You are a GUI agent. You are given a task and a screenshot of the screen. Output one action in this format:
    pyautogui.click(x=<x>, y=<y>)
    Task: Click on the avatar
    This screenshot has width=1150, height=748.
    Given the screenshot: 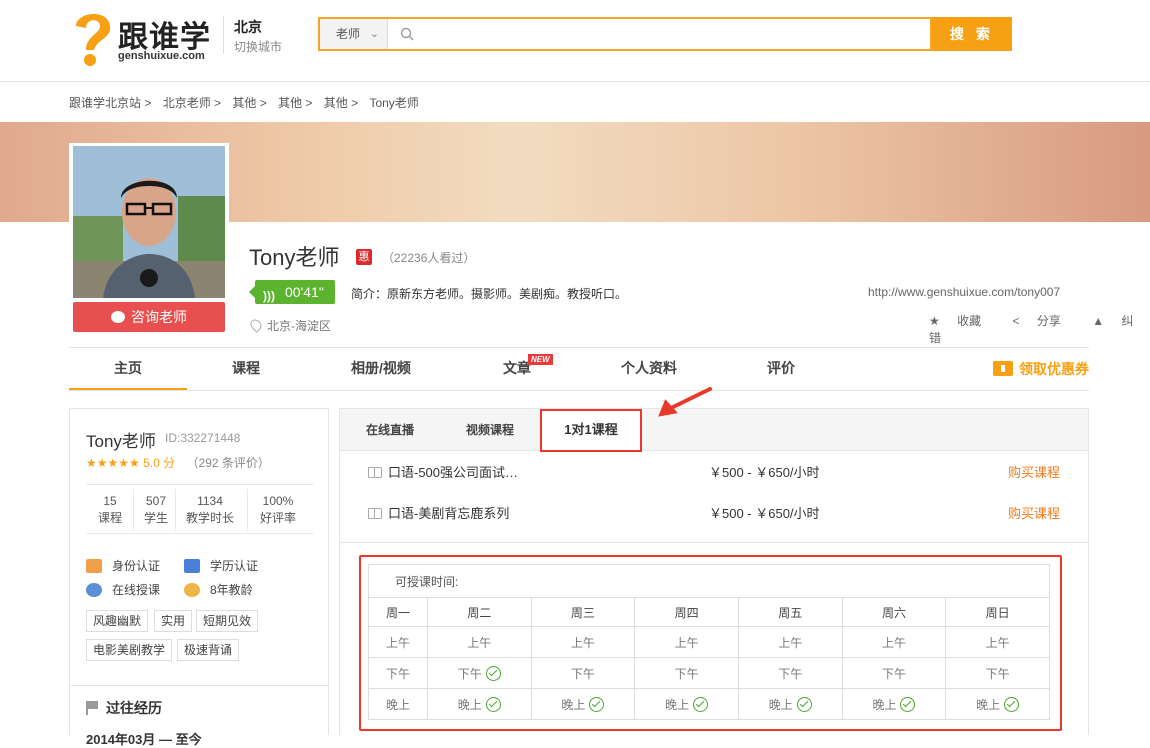 What is the action you would take?
    pyautogui.click(x=149, y=222)
    